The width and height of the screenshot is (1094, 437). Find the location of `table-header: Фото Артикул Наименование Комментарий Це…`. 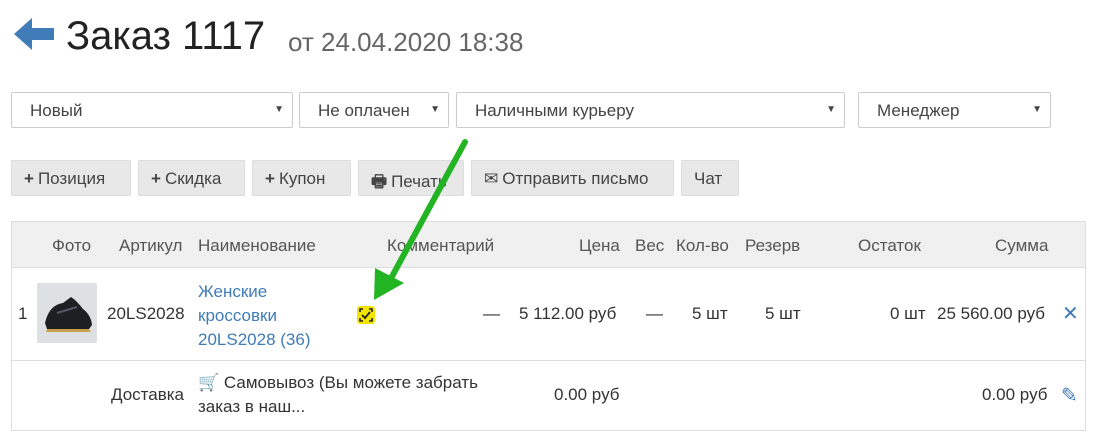

table-header: Фото Артикул Наименование Комментарий Це… is located at coordinates (548, 245).